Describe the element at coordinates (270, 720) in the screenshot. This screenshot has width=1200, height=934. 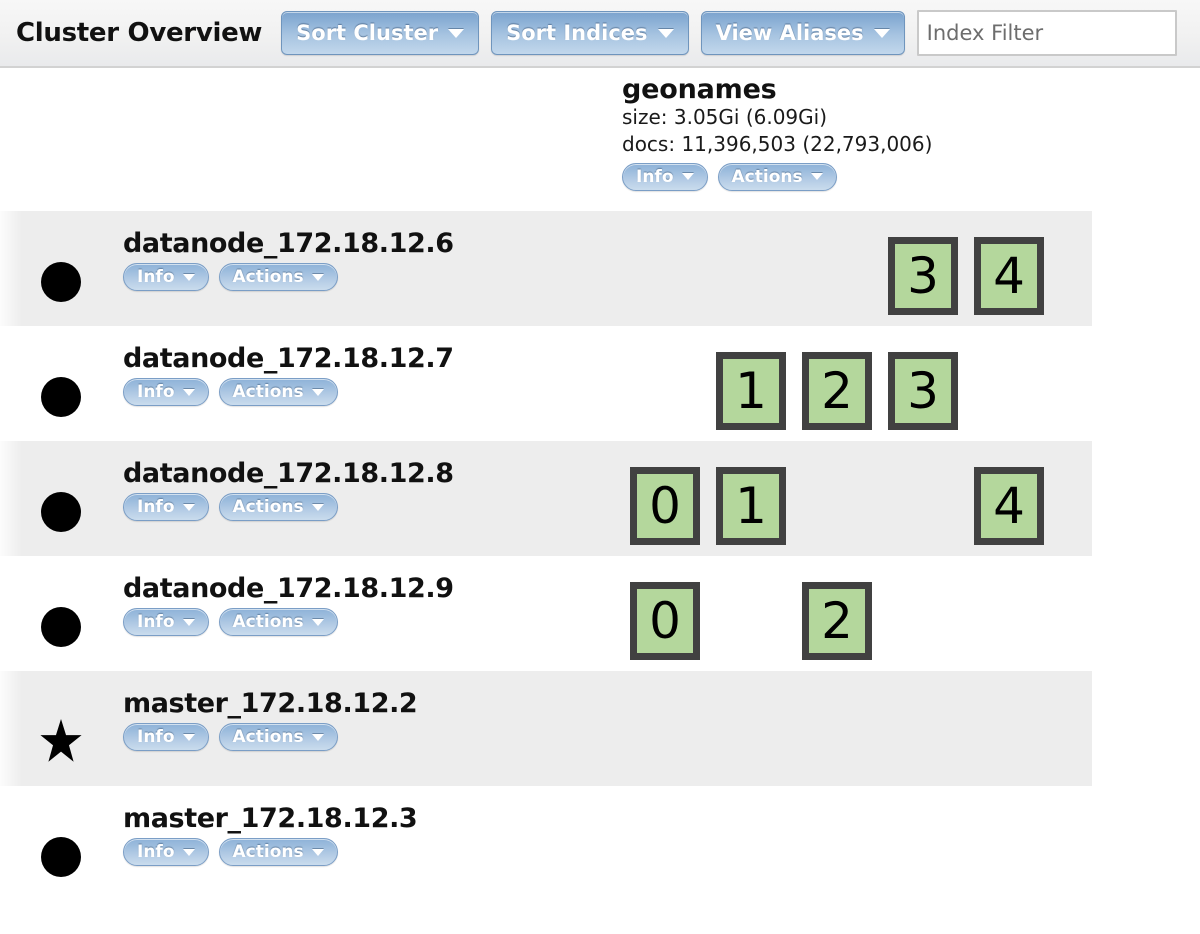
I see `node-info: master_172.18.12.2 Info Actions` at that location.